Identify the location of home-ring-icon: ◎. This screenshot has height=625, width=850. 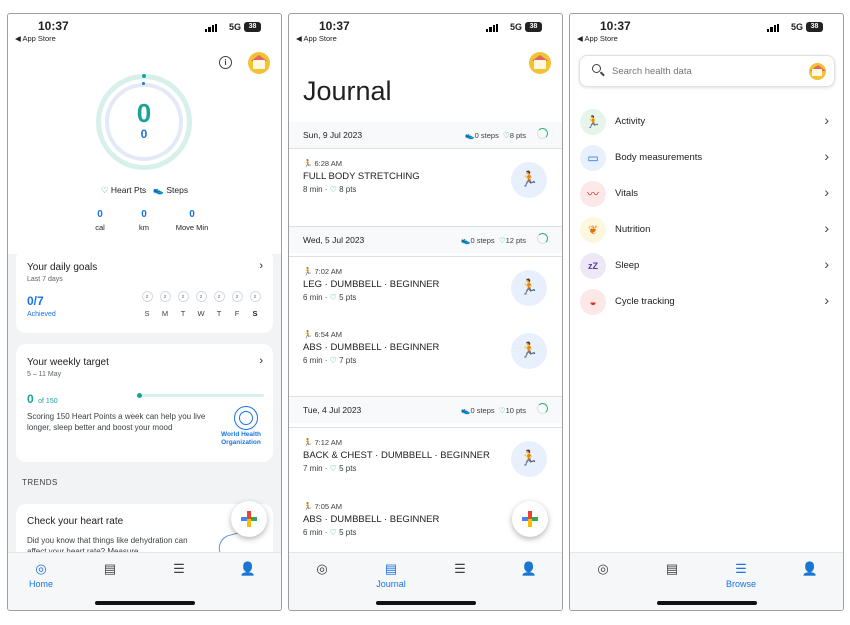
(322, 568).